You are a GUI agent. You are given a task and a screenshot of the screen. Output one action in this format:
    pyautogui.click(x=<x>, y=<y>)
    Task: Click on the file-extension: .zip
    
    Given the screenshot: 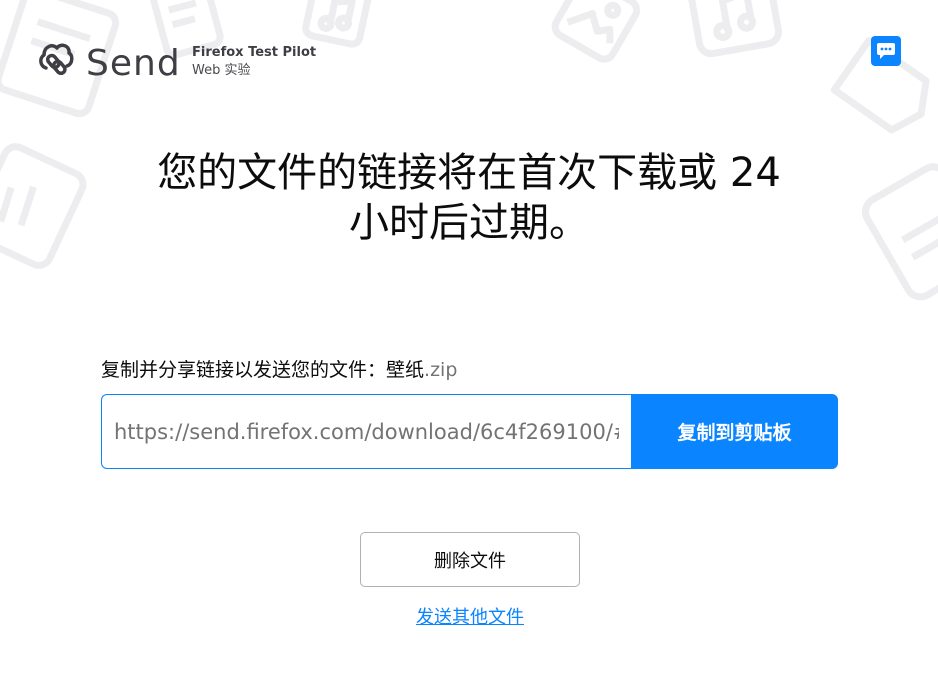 What is the action you would take?
    pyautogui.click(x=441, y=370)
    